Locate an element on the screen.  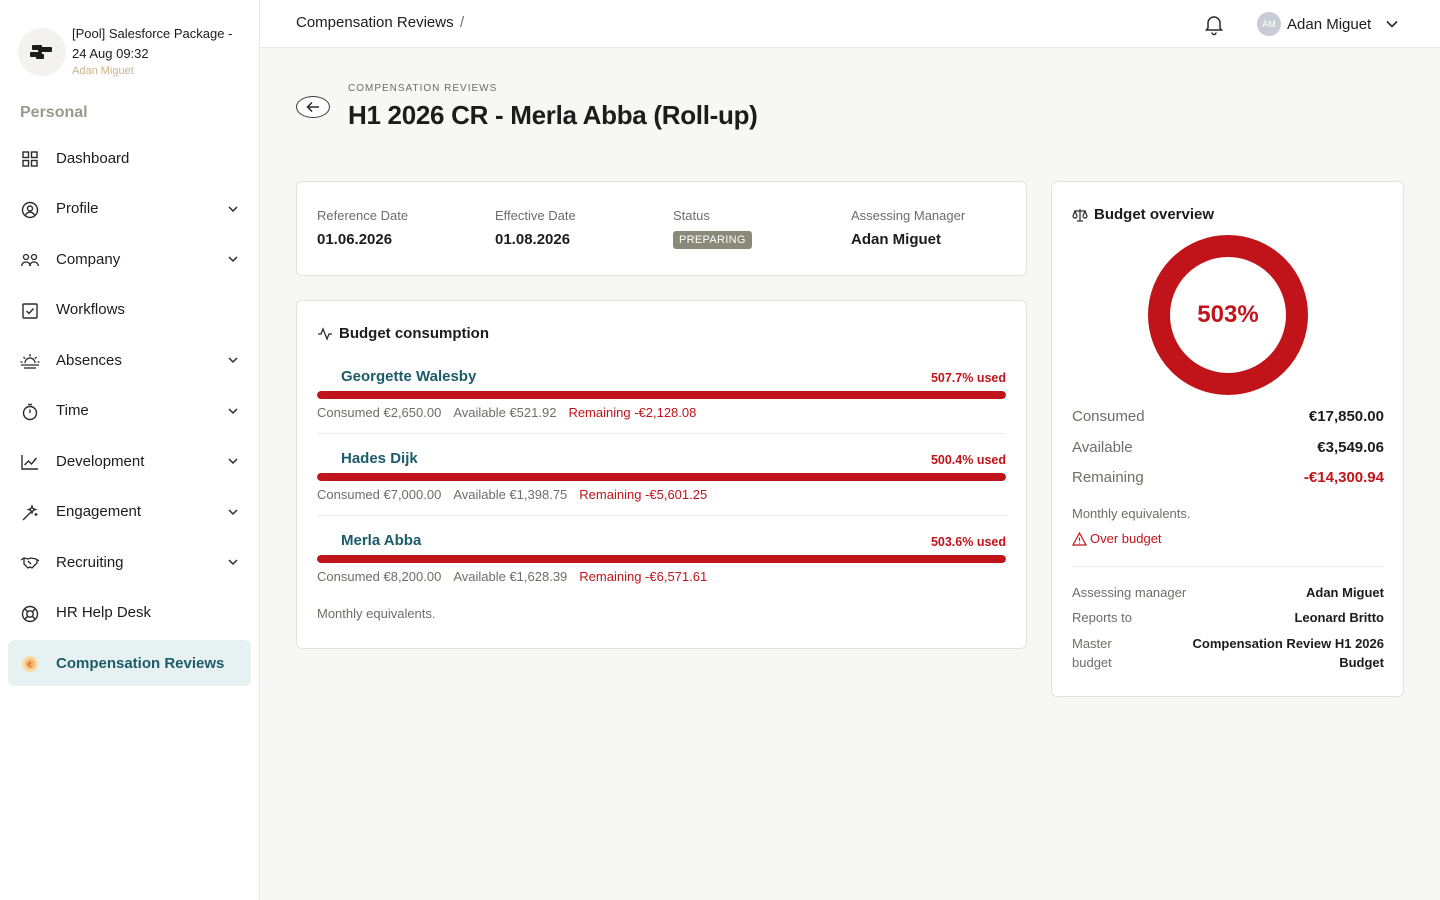
sidebar-item-label: Recruiting is located at coordinates (90, 562).